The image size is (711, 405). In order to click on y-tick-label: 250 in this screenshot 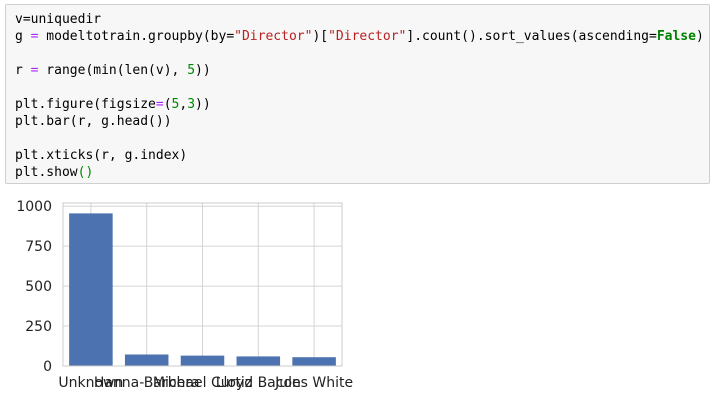, I will do `click(38, 327)`.